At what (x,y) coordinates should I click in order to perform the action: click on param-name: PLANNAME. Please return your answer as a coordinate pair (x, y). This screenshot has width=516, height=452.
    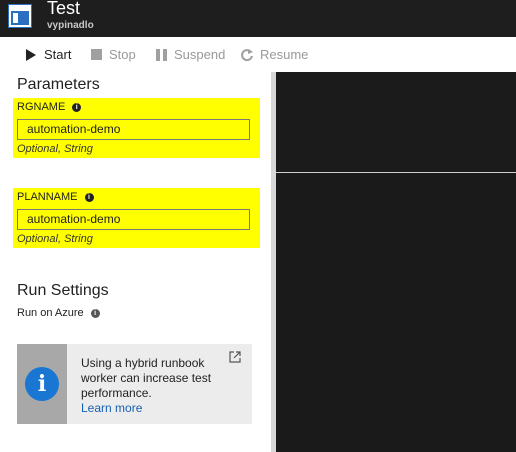
    Looking at the image, I should click on (47, 197).